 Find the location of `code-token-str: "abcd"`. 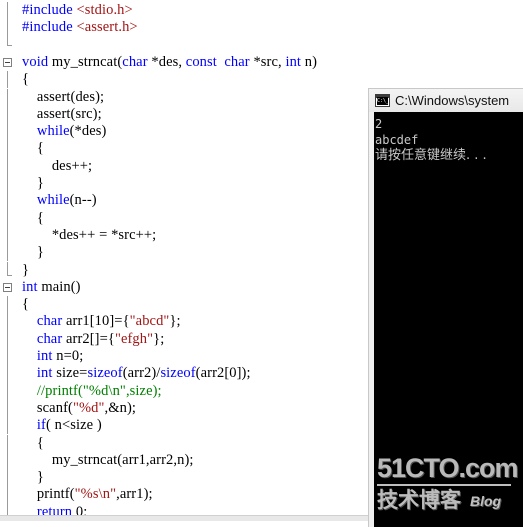

code-token-str: "abcd" is located at coordinates (149, 321).